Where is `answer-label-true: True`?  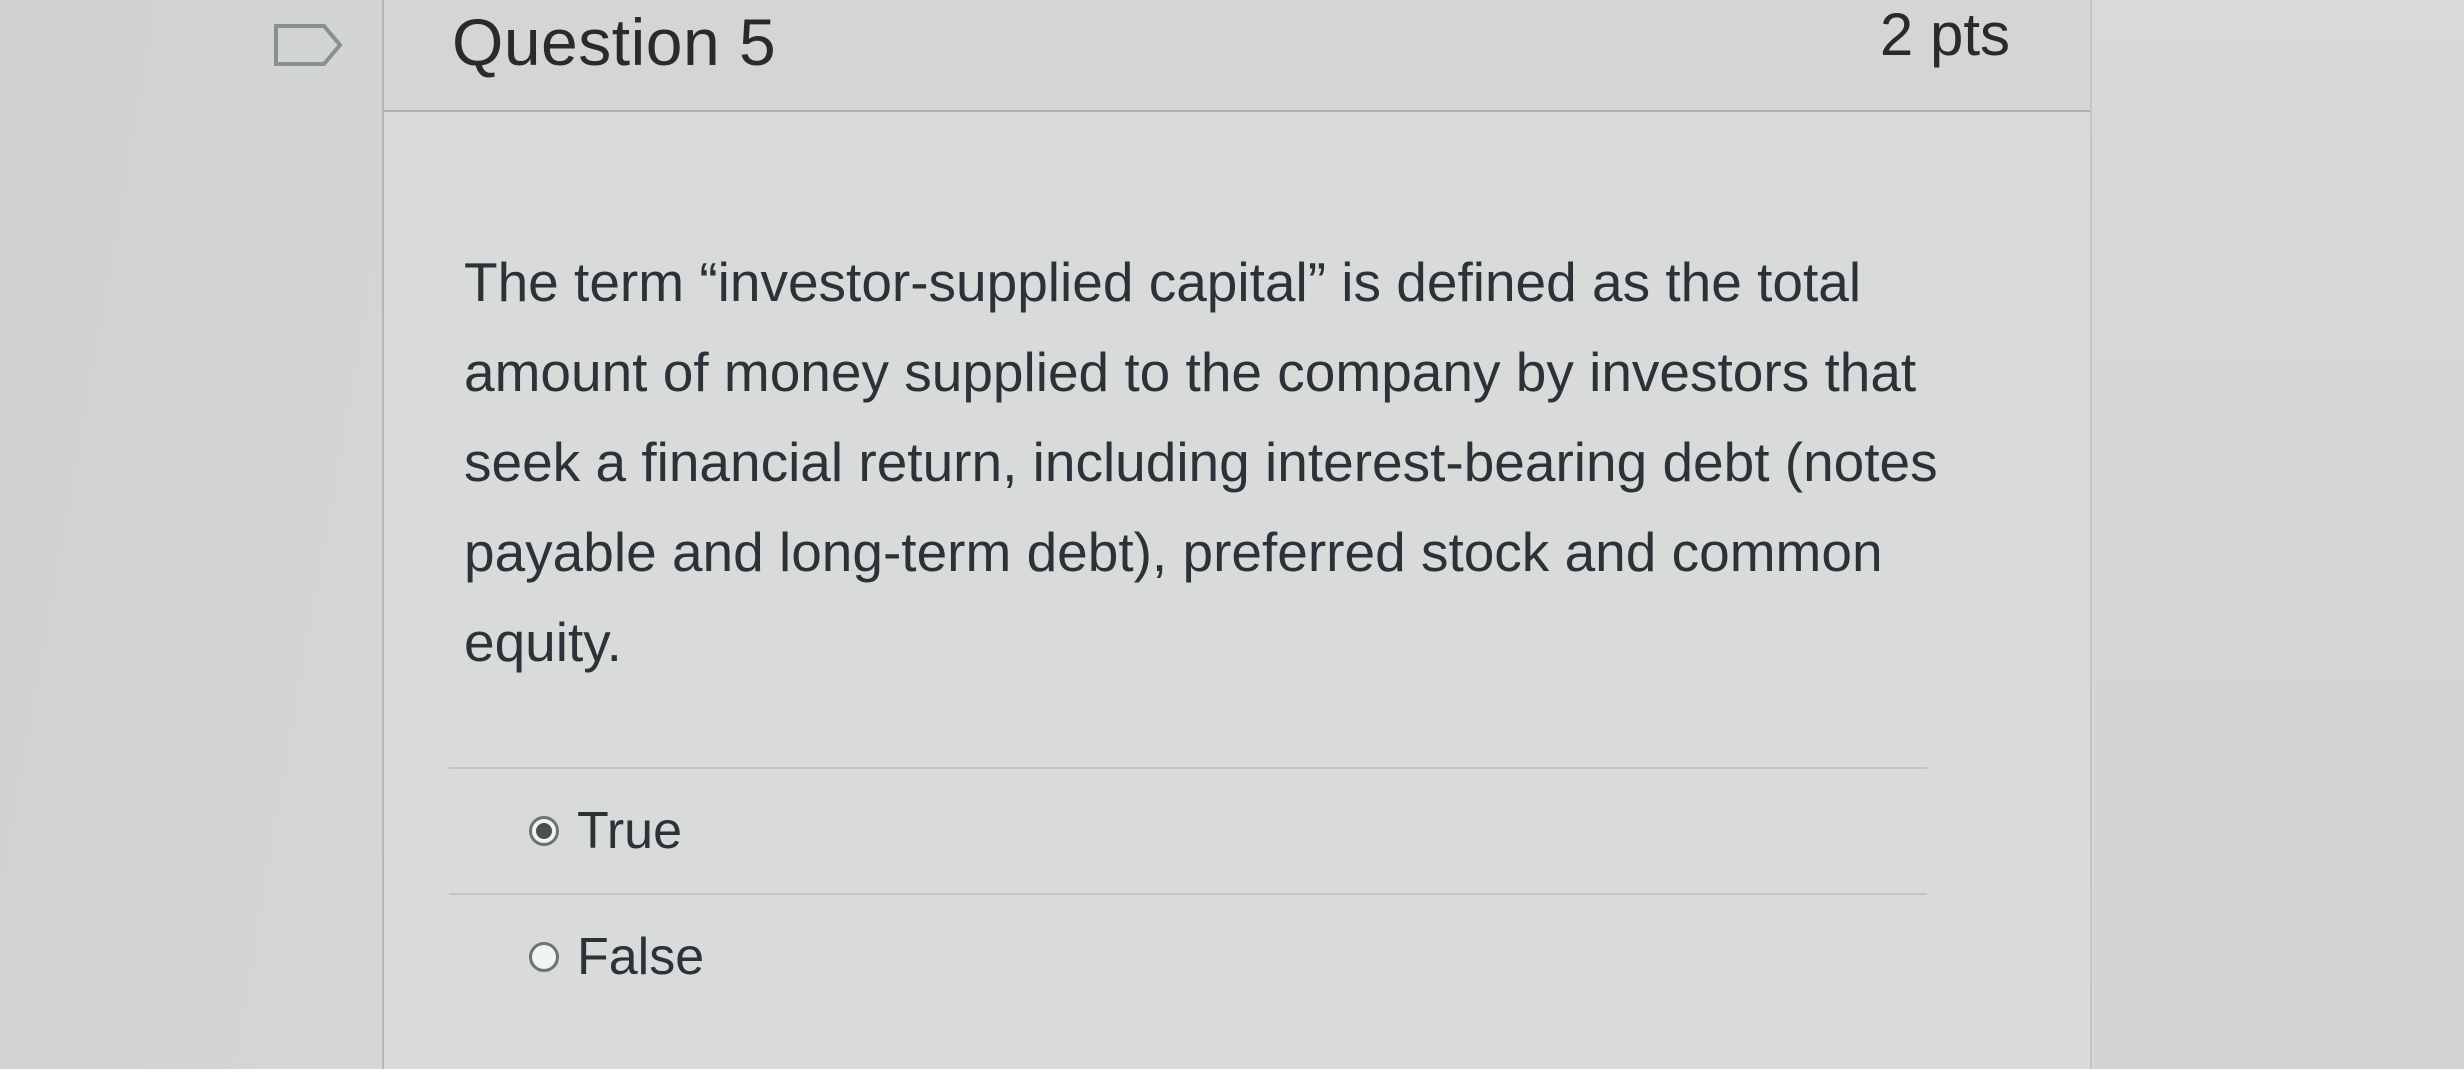 answer-label-true: True is located at coordinates (629, 831).